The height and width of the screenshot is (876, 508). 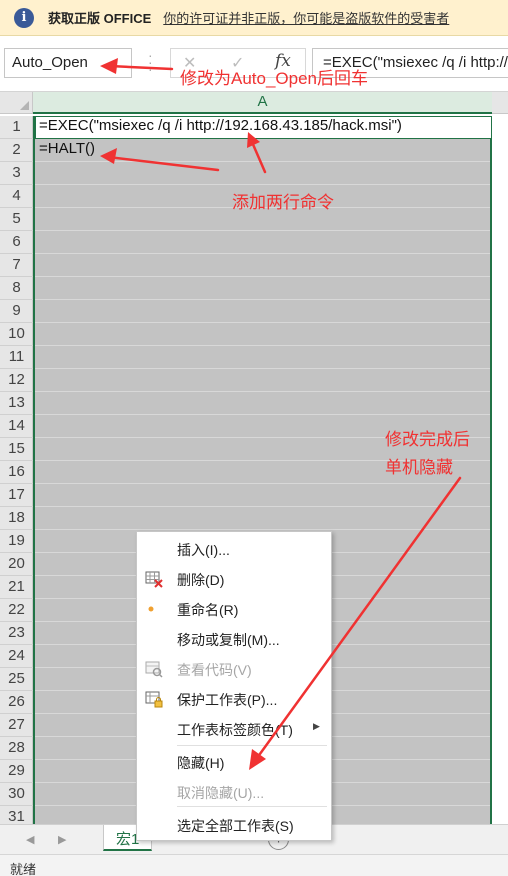 What do you see at coordinates (254, 865) in the screenshot?
I see `status-bar: 就绪` at bounding box center [254, 865].